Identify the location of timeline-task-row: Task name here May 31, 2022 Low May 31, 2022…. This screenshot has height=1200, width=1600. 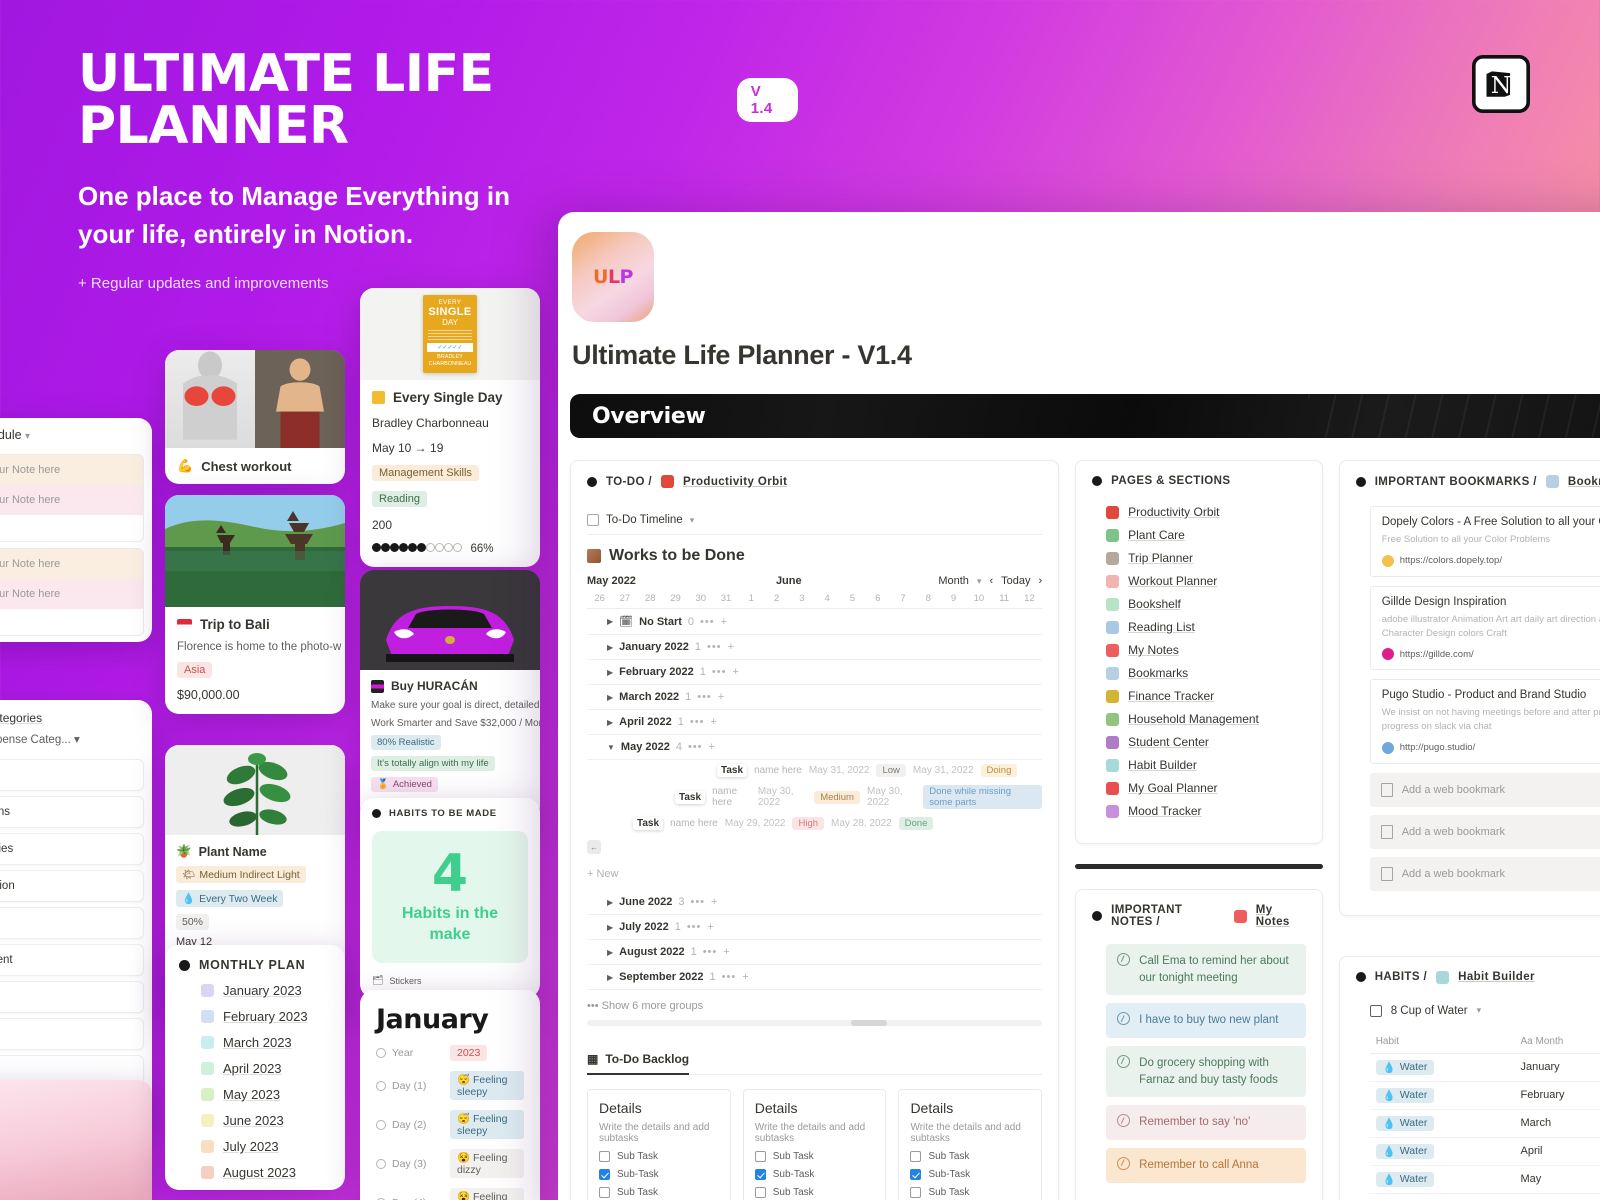
(814, 770).